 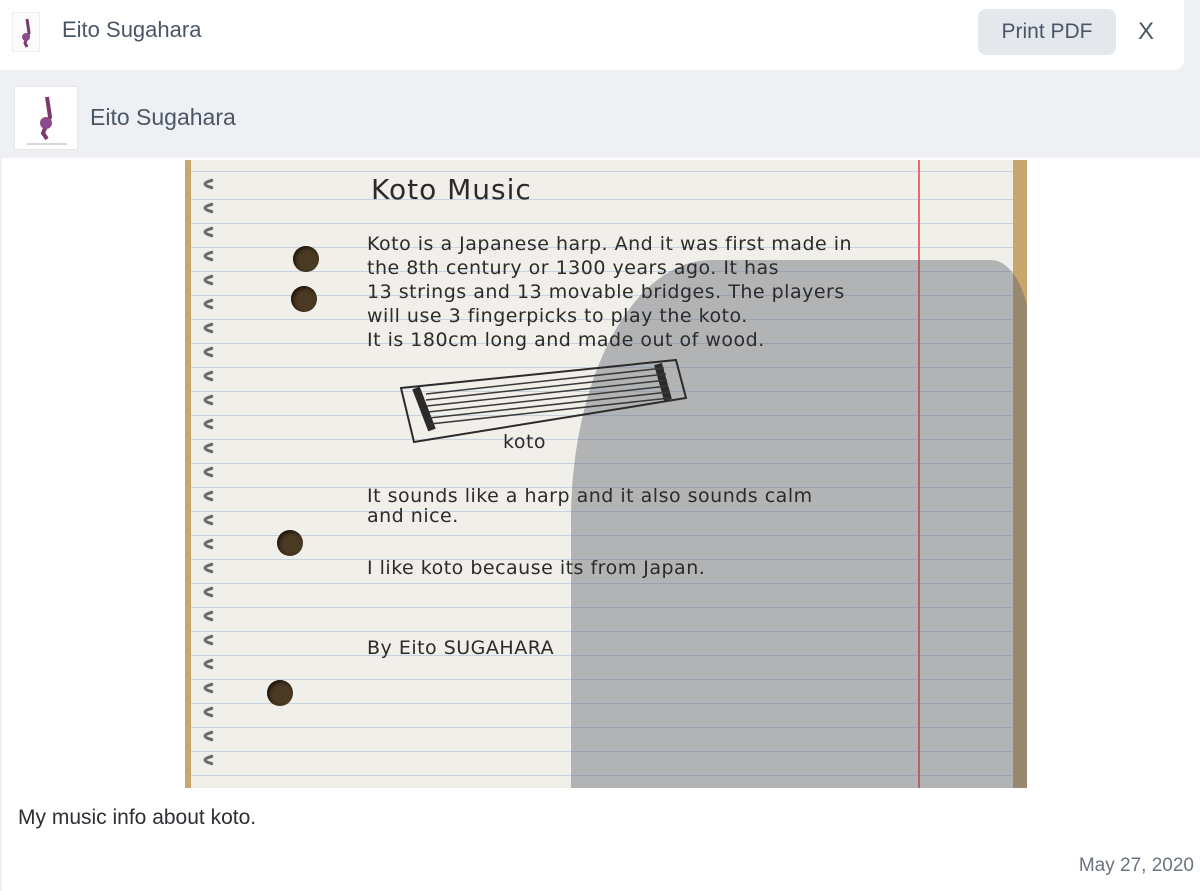 I want to click on note-line: will use 3 fingerpicks to play the koto., so click(x=557, y=316).